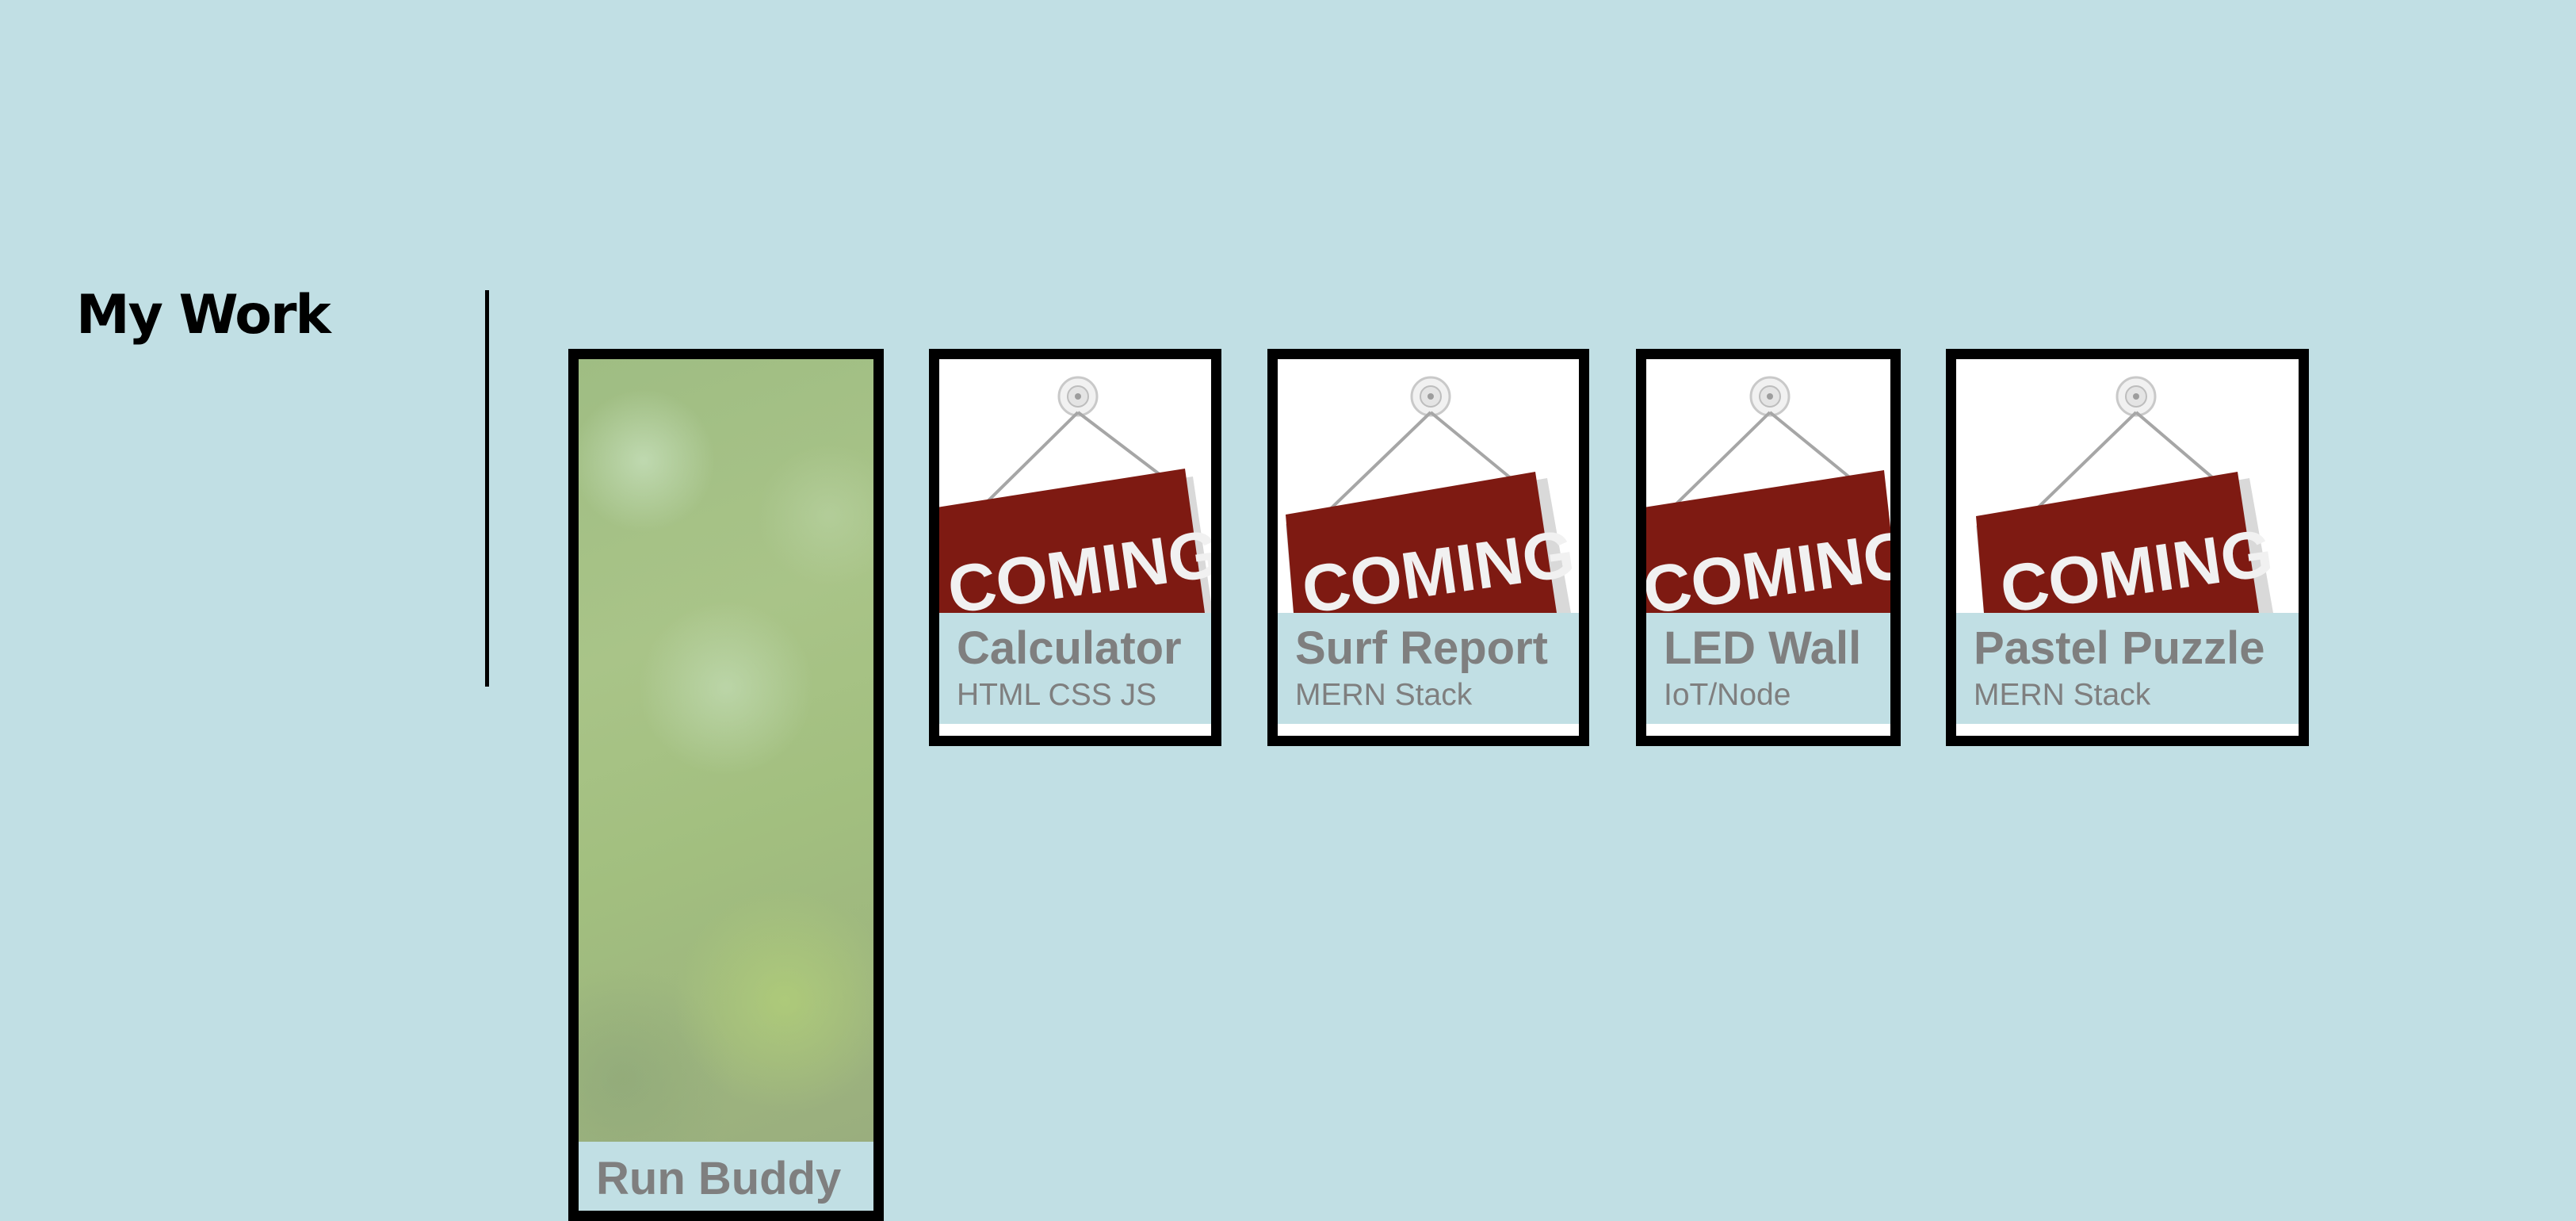 The image size is (2576, 1221). I want to click on section-heading: My Work, so click(203, 315).